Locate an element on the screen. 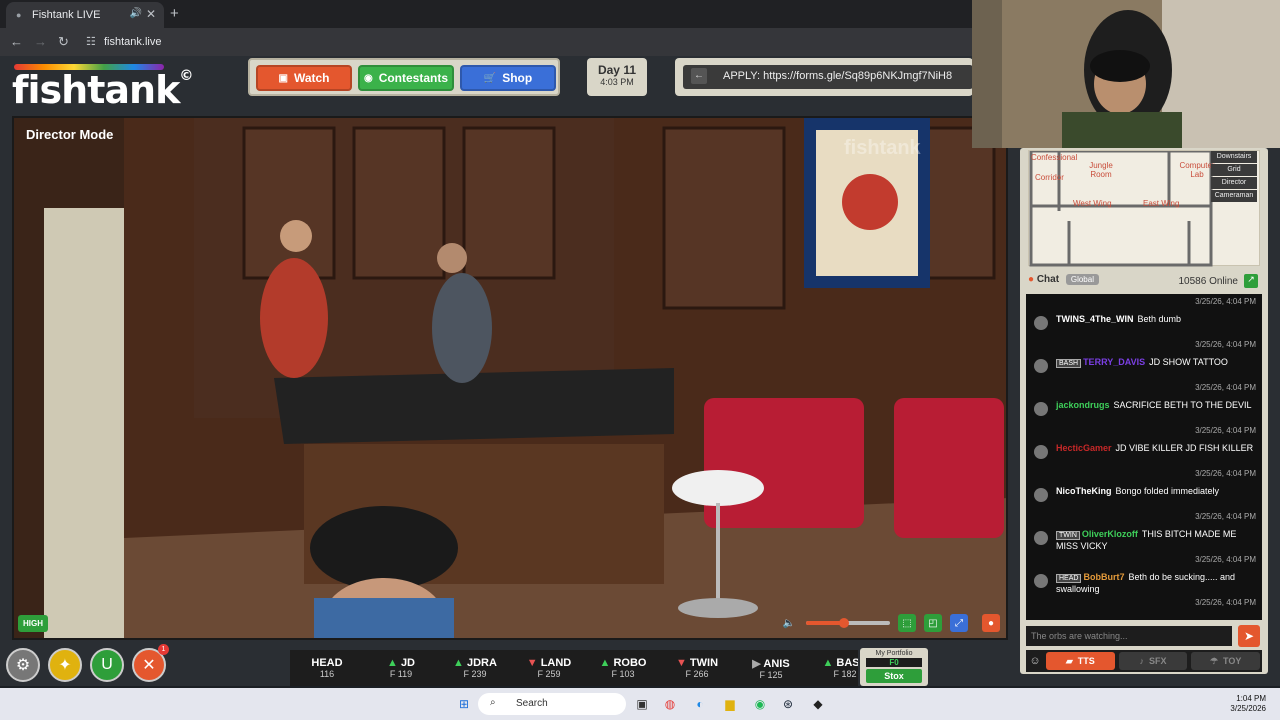  message-username: jackondrugs is located at coordinates (1083, 405).